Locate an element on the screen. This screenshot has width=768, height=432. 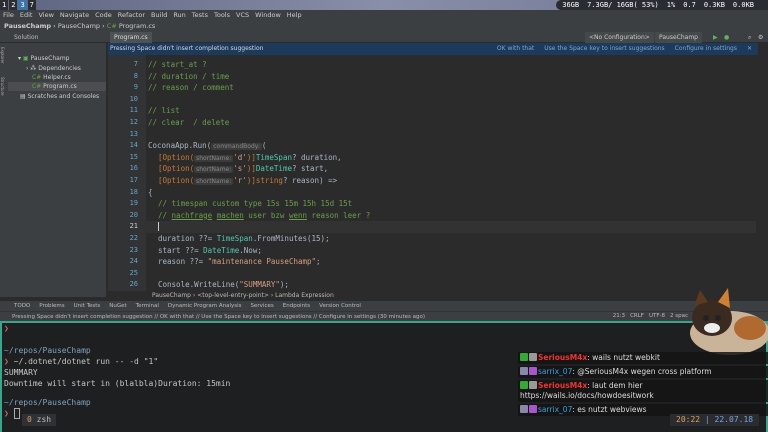
tree-item-project: ▾ ▣ PauseChamp is located at coordinates (43, 58).